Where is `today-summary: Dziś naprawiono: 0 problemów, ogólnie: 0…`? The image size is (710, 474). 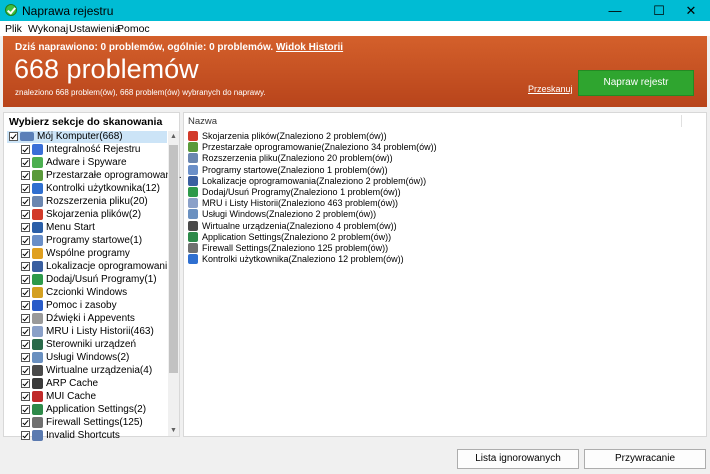
today-summary: Dziś naprawiono: 0 problemów, ogólnie: 0… is located at coordinates (179, 47).